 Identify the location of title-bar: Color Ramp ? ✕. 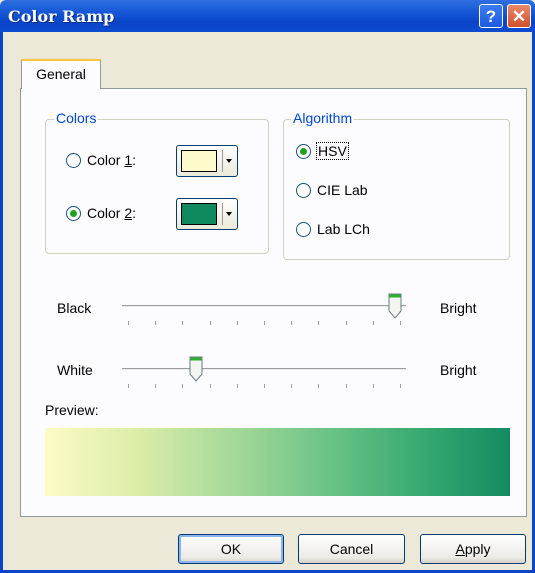
(267, 16).